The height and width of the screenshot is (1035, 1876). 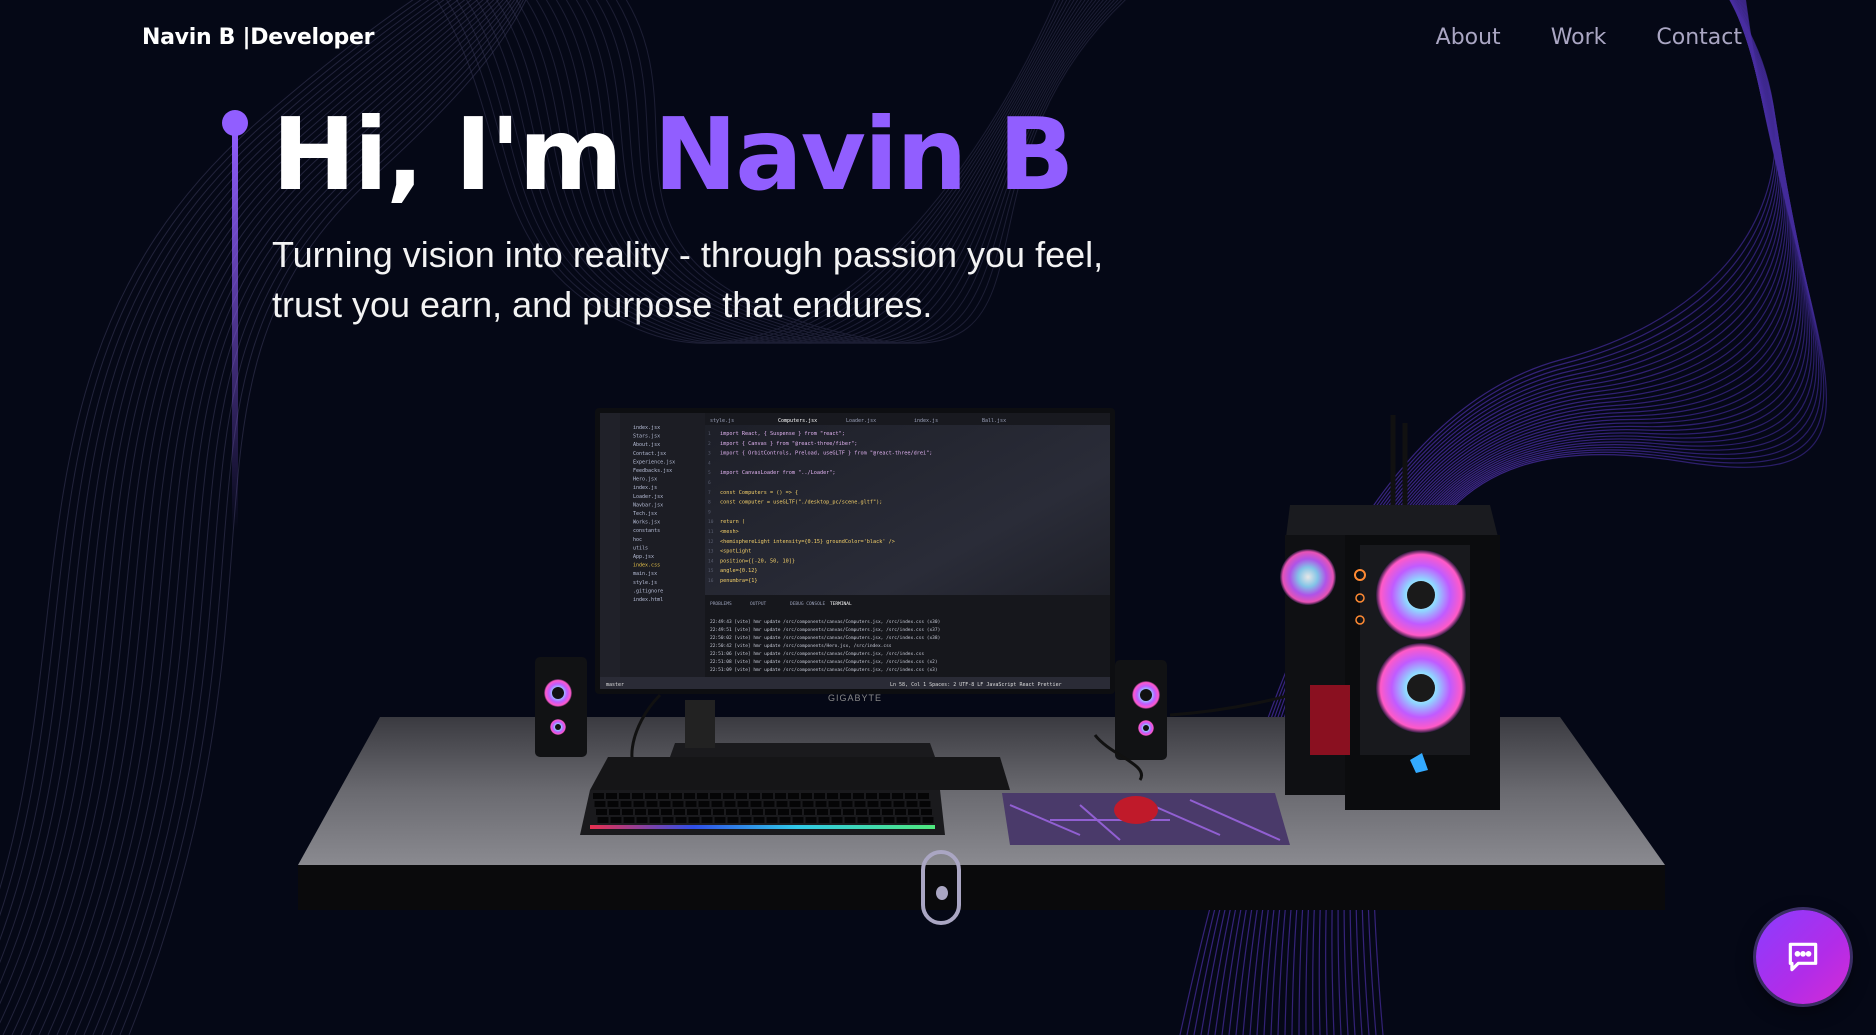 What do you see at coordinates (709, 503) in the screenshot?
I see `code-line-number: 8` at bounding box center [709, 503].